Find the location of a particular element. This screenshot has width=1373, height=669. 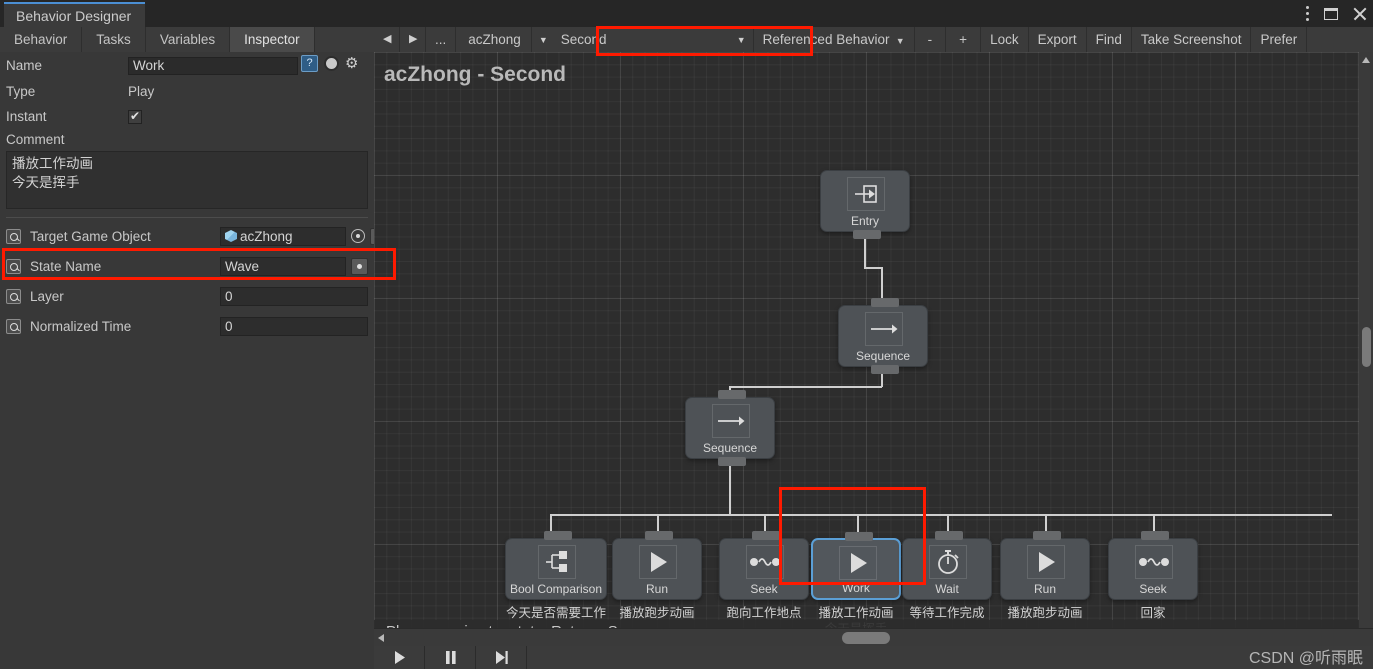

target-game-object-input: acZhong is located at coordinates (283, 236).